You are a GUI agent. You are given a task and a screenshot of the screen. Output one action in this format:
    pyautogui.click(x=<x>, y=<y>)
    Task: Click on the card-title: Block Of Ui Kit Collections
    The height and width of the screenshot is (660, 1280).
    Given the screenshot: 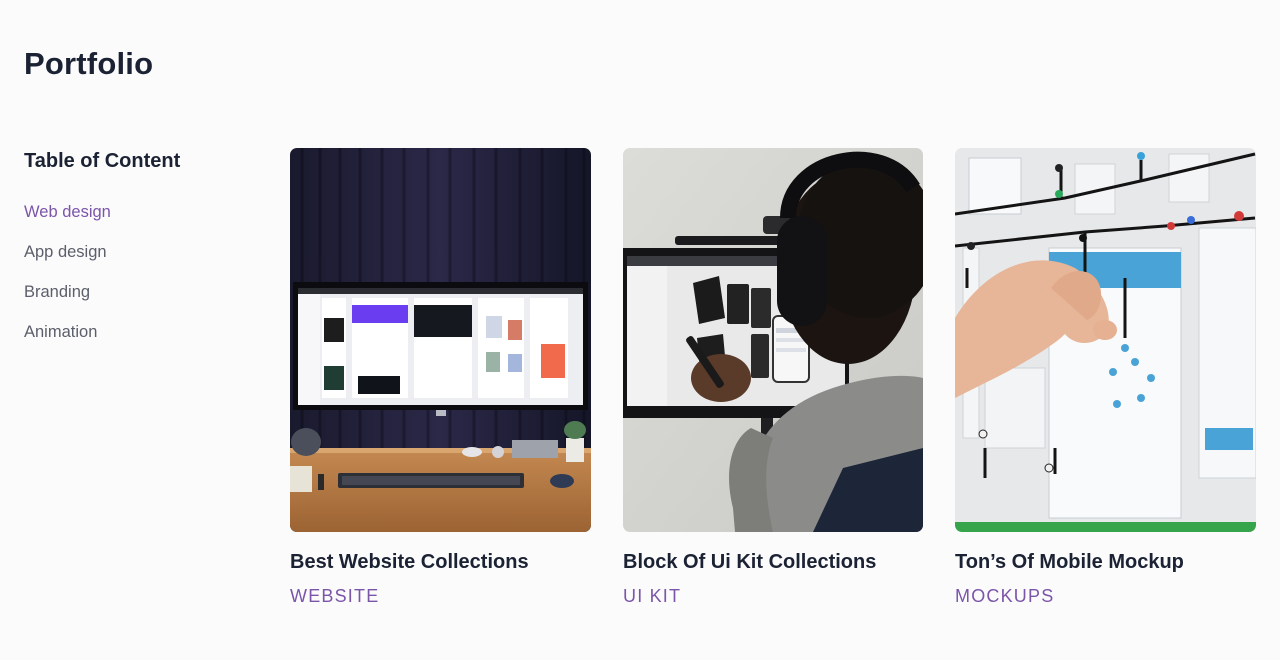 What is the action you would take?
    pyautogui.click(x=773, y=562)
    